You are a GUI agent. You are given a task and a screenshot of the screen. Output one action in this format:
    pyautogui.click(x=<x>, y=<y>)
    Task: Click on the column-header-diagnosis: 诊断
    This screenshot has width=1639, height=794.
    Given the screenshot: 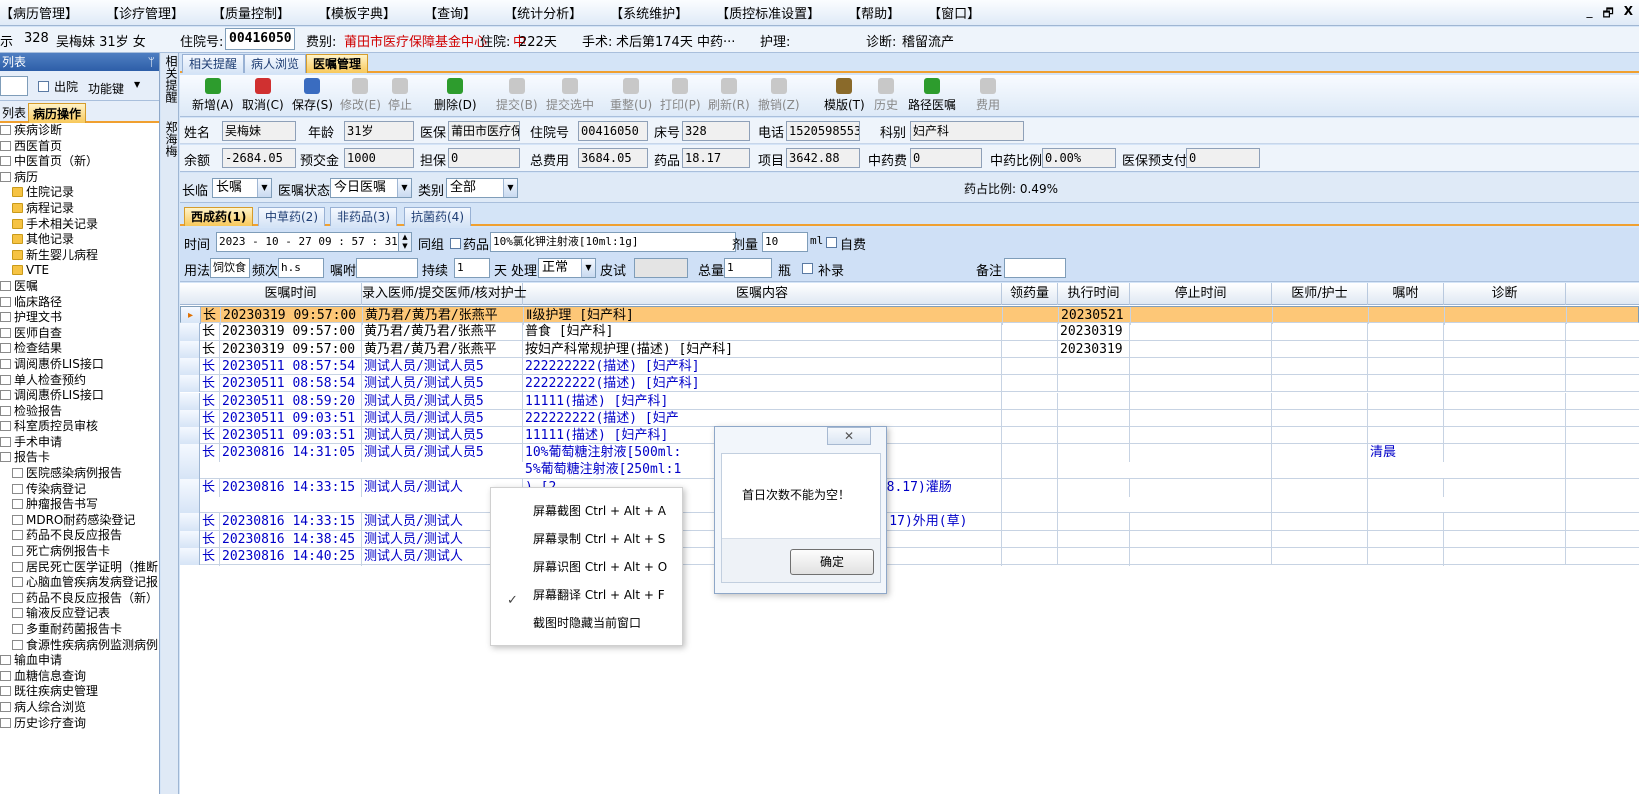 What is the action you would take?
    pyautogui.click(x=1505, y=294)
    